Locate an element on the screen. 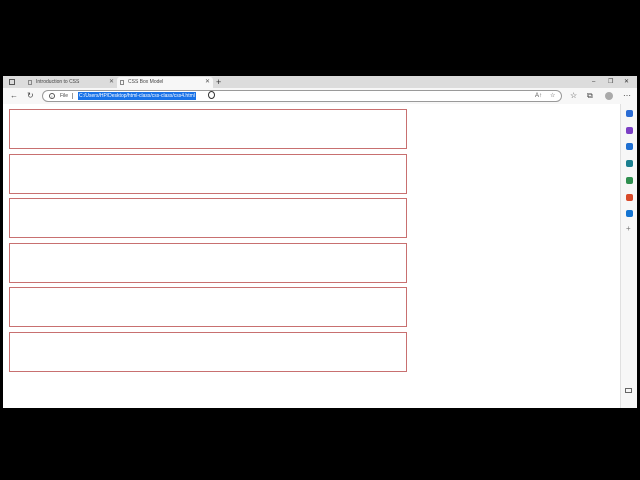 The width and height of the screenshot is (640, 480). tab-actions-icon is located at coordinates (12, 82).